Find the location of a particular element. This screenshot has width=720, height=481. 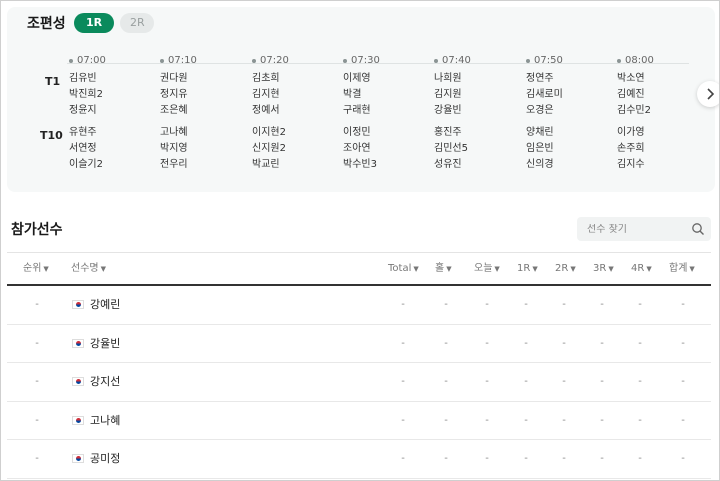

player-name: 강율빈 is located at coordinates (105, 344).